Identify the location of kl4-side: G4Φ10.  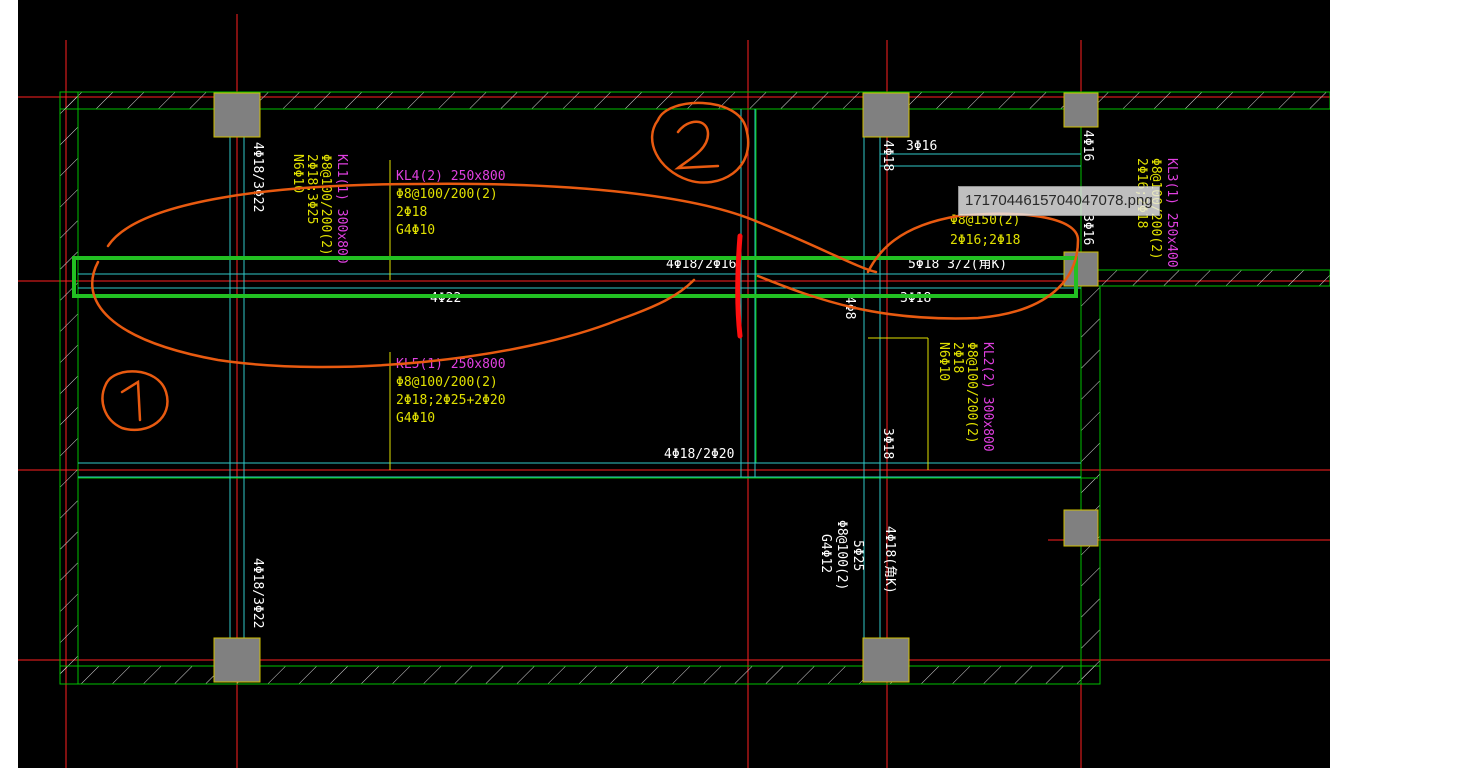
(415, 230).